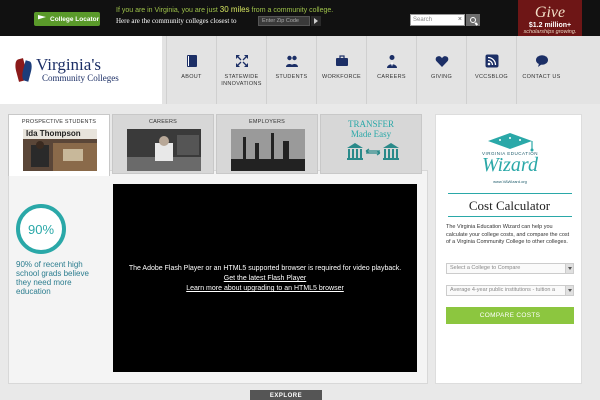 The width and height of the screenshot is (600, 400). I want to click on careers-photo, so click(164, 150).